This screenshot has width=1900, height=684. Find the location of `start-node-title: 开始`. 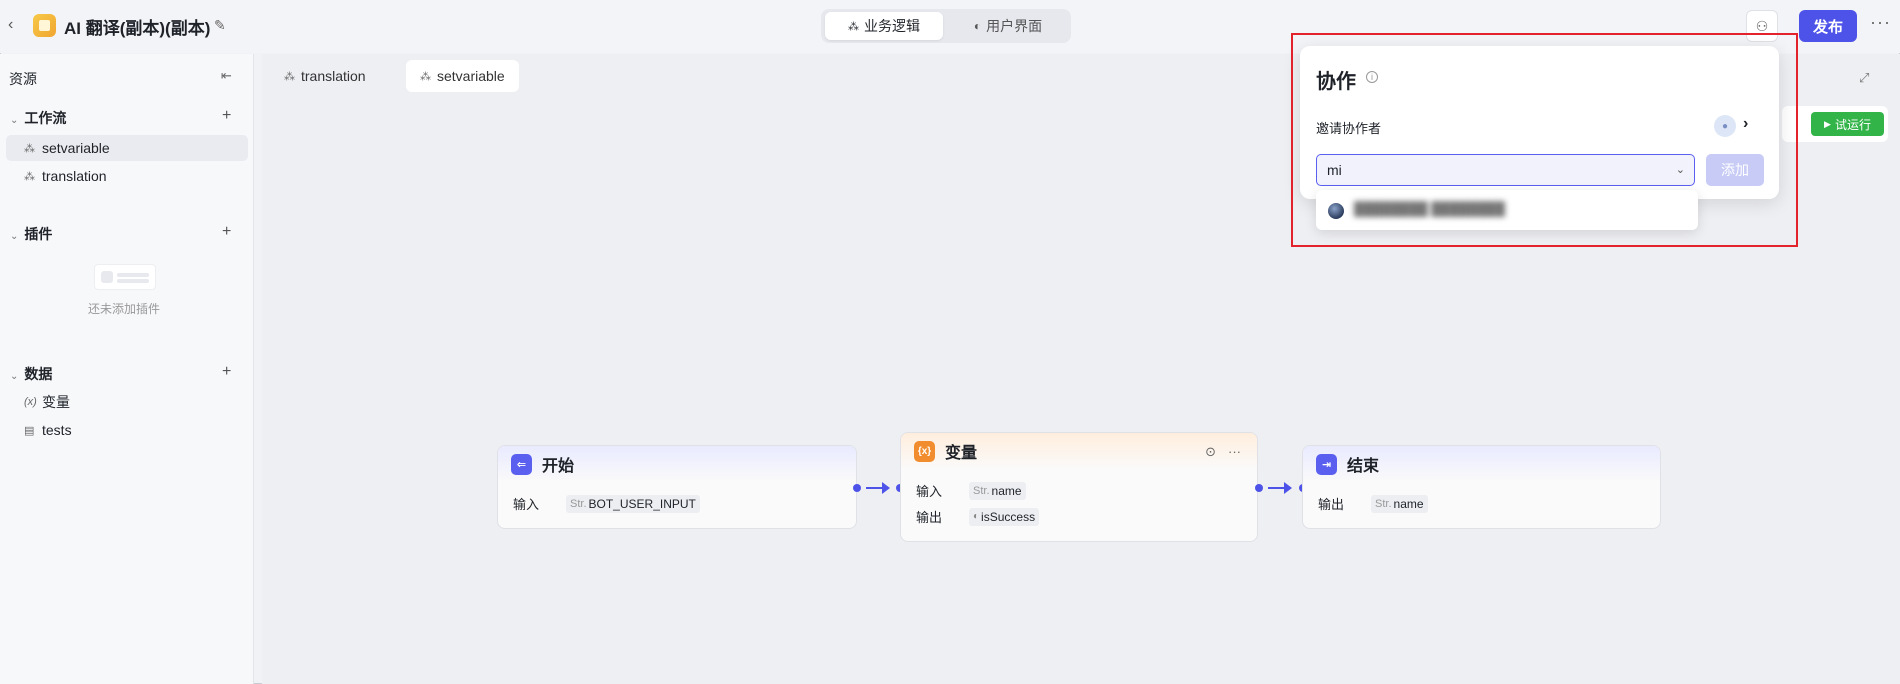

start-node-title: 开始 is located at coordinates (558, 466).